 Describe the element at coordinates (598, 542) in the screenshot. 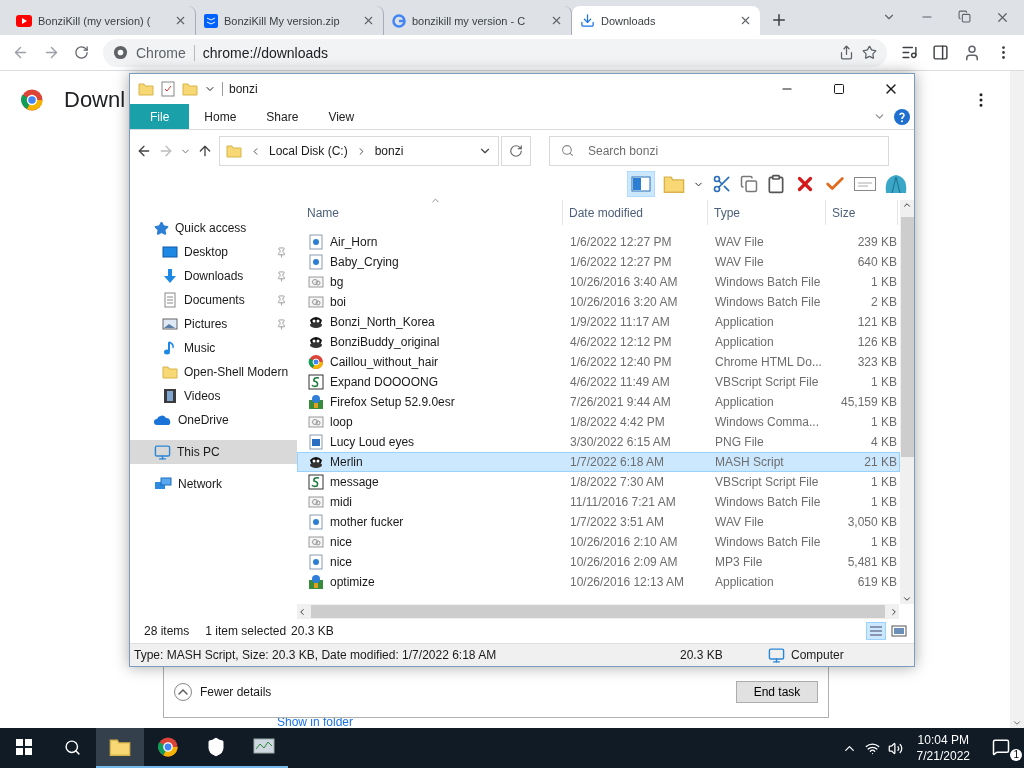

I see `file-row: nice 10/26/2016 2:10 AM Windows Batch File 1 KB` at that location.